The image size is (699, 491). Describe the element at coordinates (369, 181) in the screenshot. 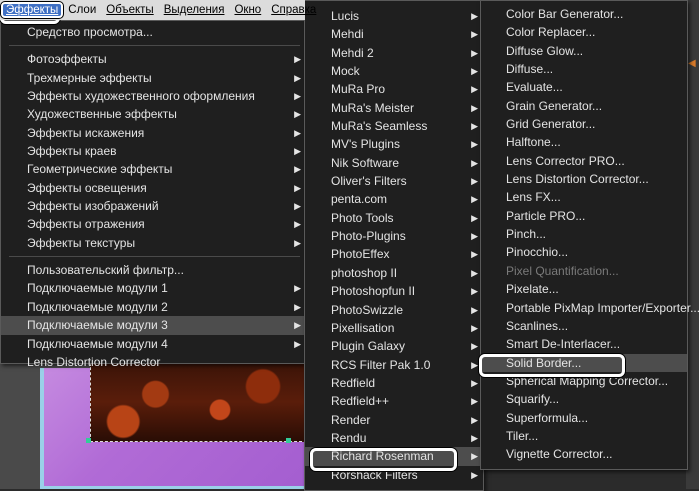

I see `menu-item-label: Oliver's Filters` at that location.